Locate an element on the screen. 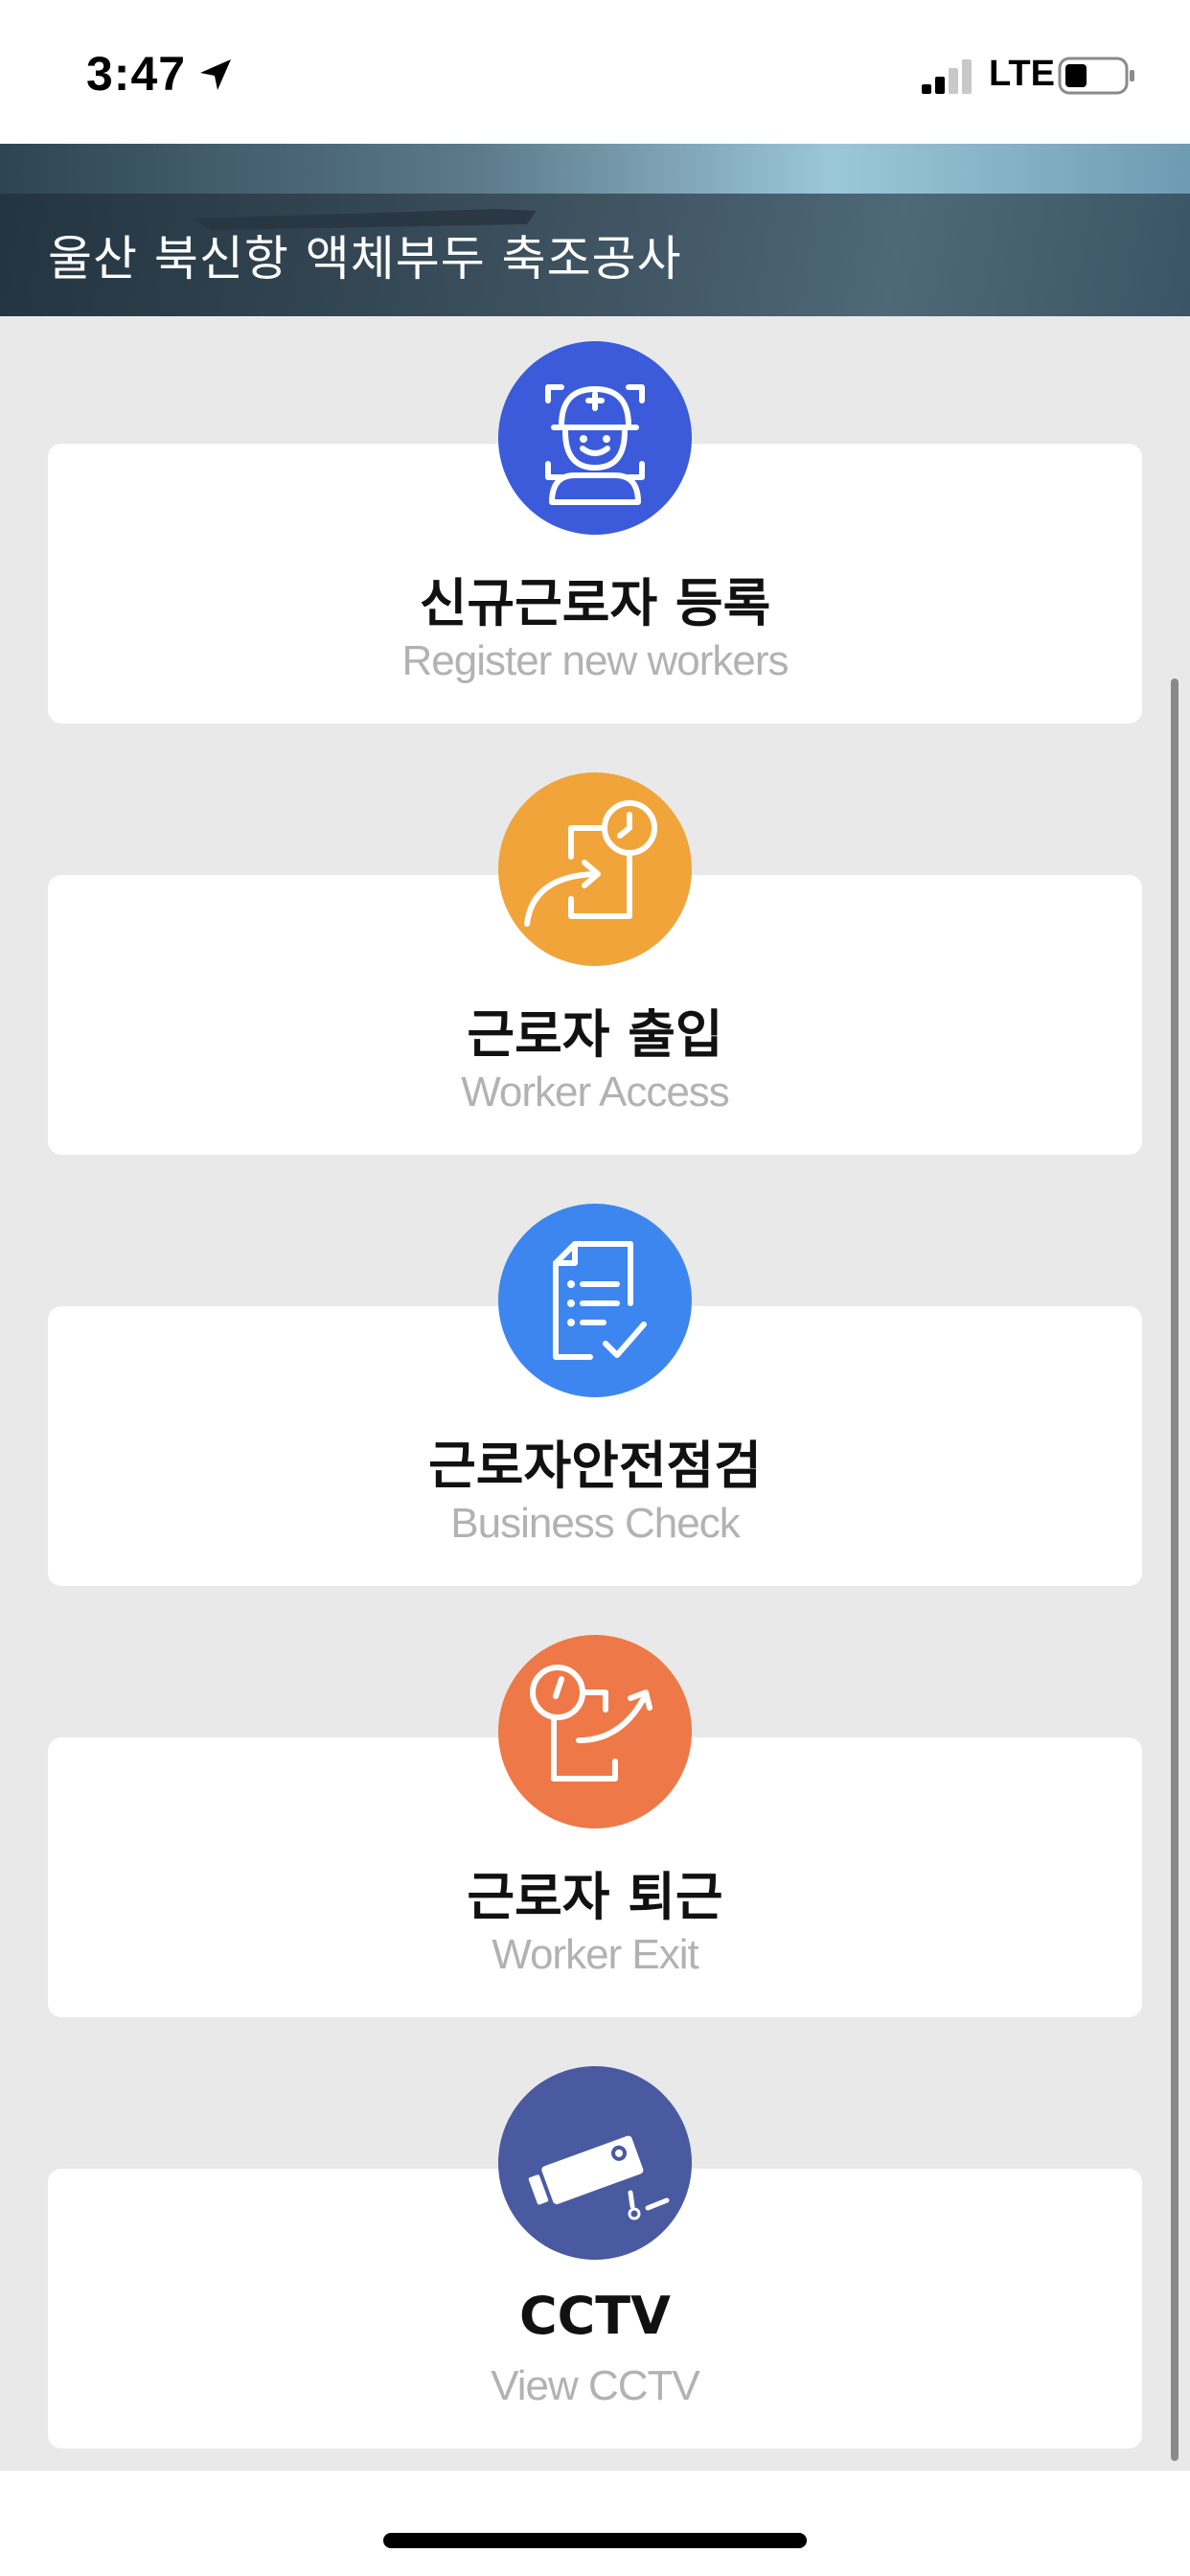 This screenshot has width=1190, height=2576. signal-icon is located at coordinates (947, 76).